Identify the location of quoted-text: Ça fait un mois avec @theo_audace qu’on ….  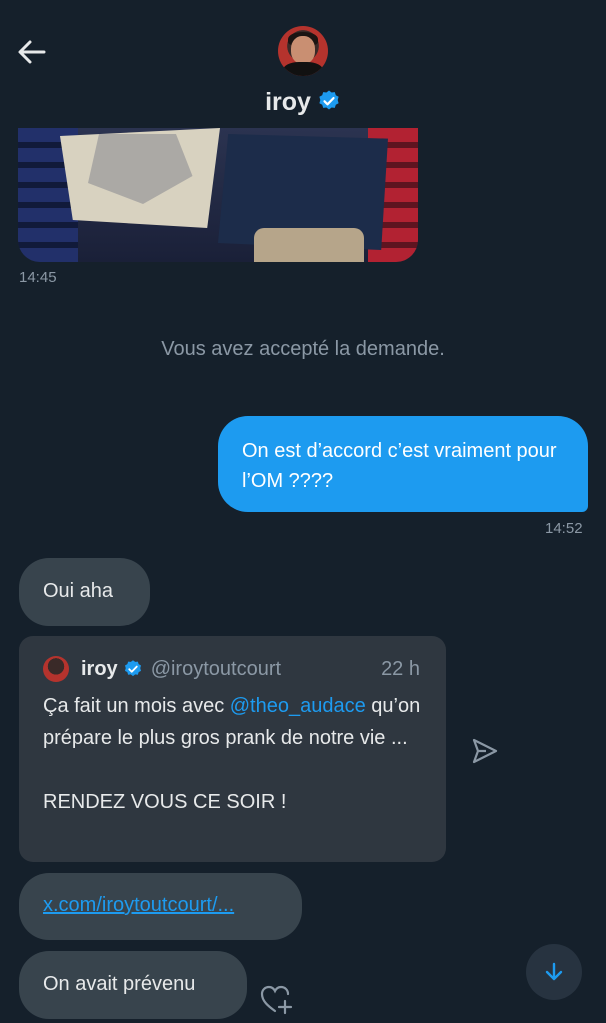
(232, 754).